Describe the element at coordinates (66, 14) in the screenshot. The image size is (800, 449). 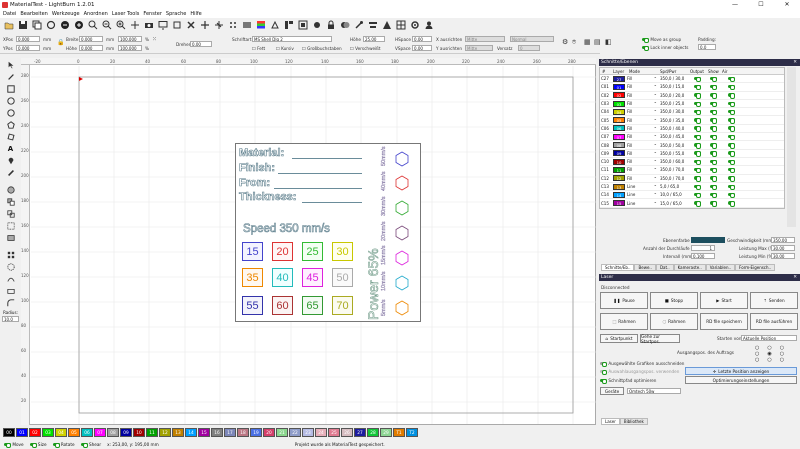
I see `menu-werkzeuge: Werkzeuge` at that location.